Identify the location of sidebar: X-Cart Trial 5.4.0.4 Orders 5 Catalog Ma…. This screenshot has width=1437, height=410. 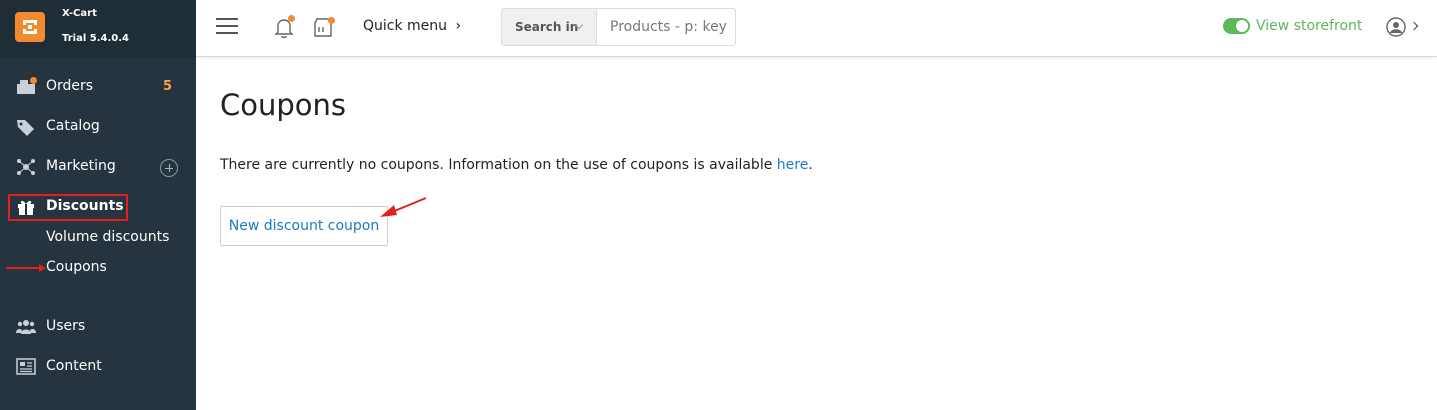
(98, 205).